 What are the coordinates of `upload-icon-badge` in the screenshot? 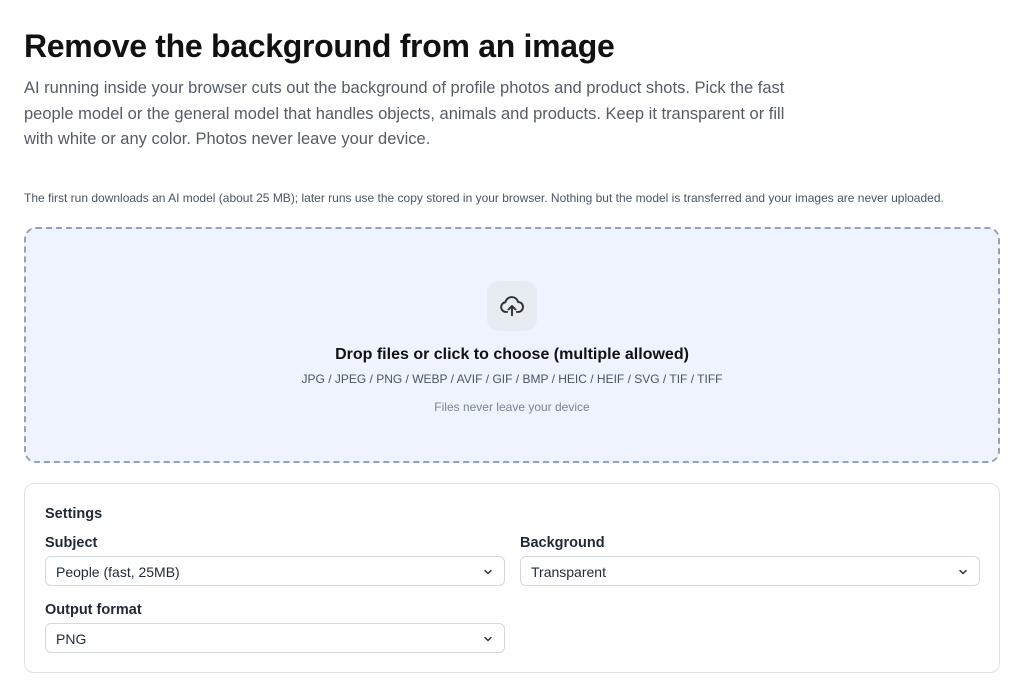 It's located at (512, 306).